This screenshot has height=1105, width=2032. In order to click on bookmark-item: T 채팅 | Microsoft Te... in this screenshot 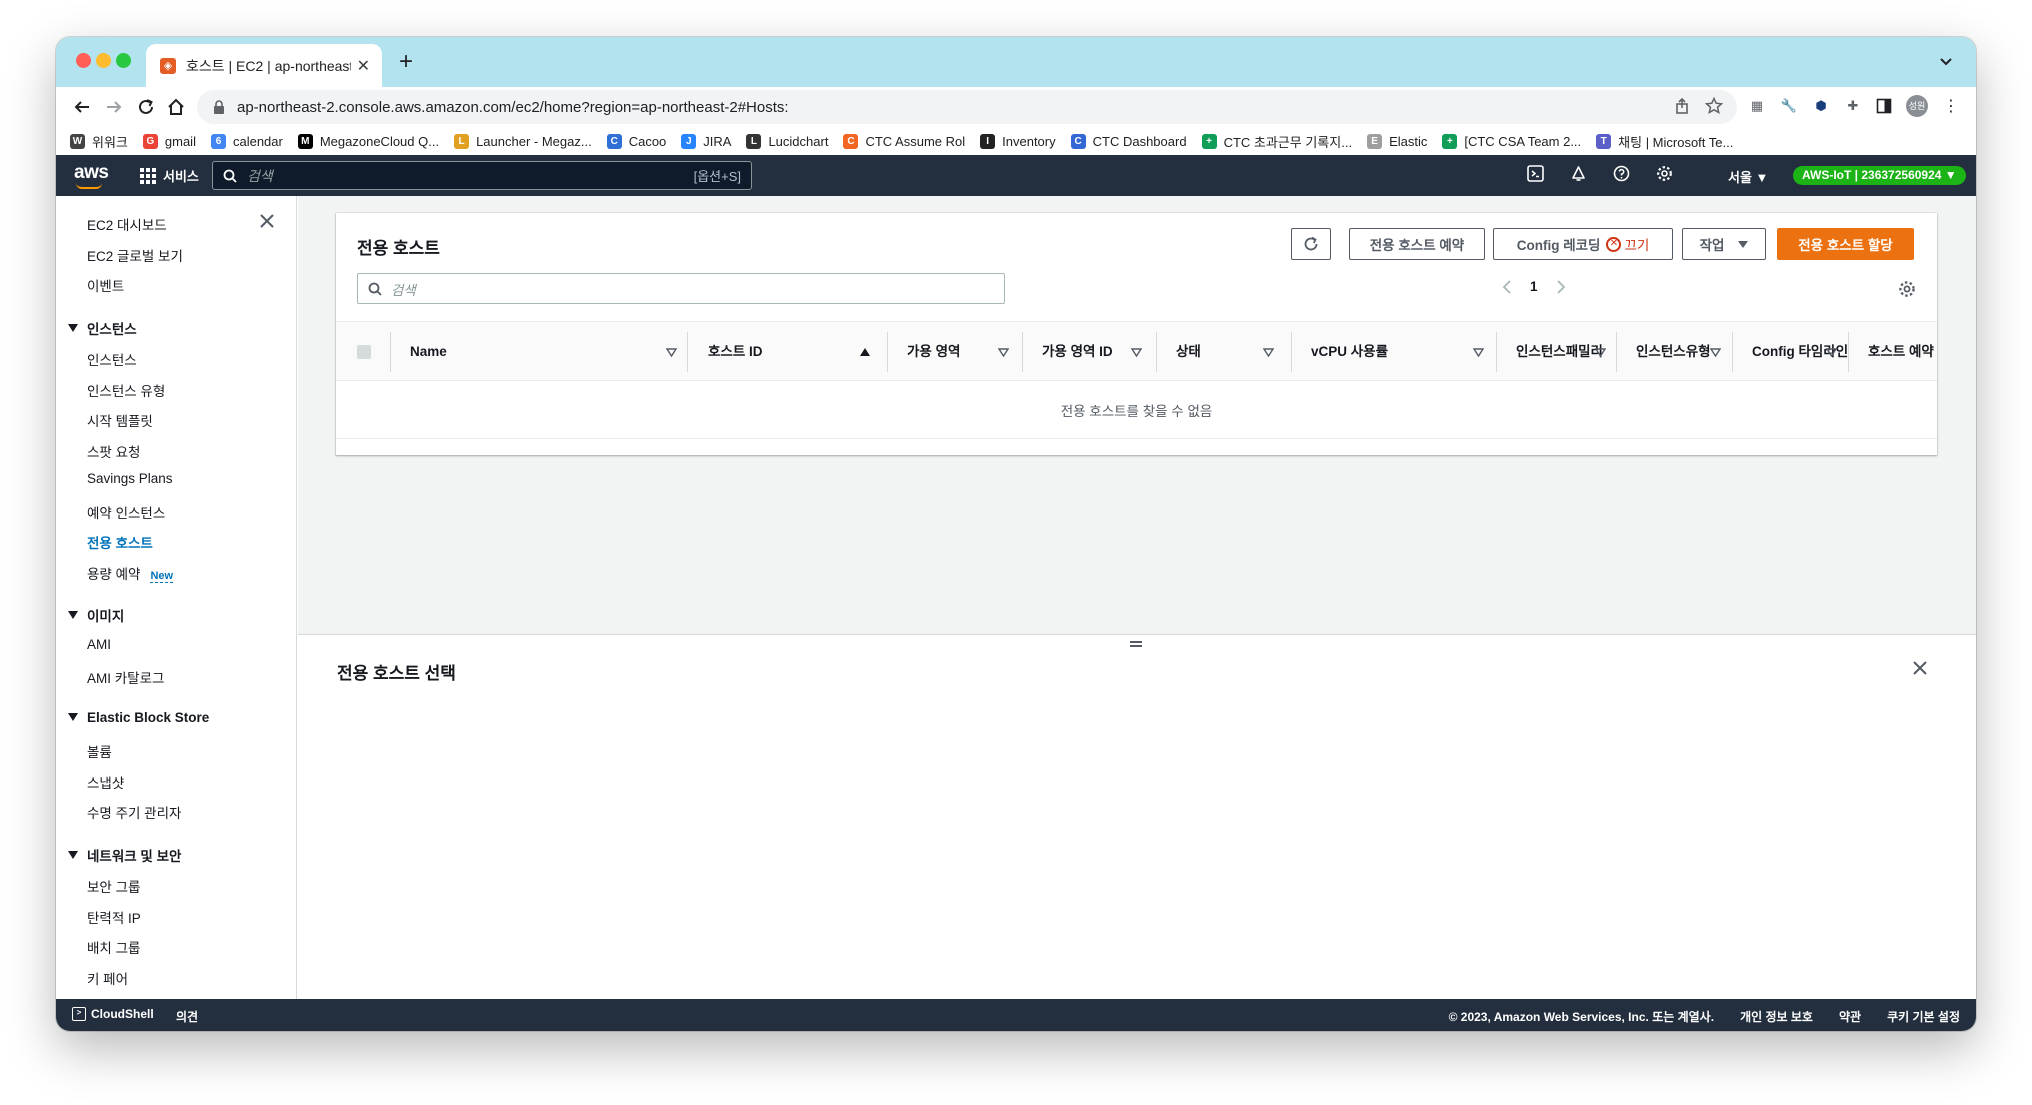, I will do `click(1664, 141)`.